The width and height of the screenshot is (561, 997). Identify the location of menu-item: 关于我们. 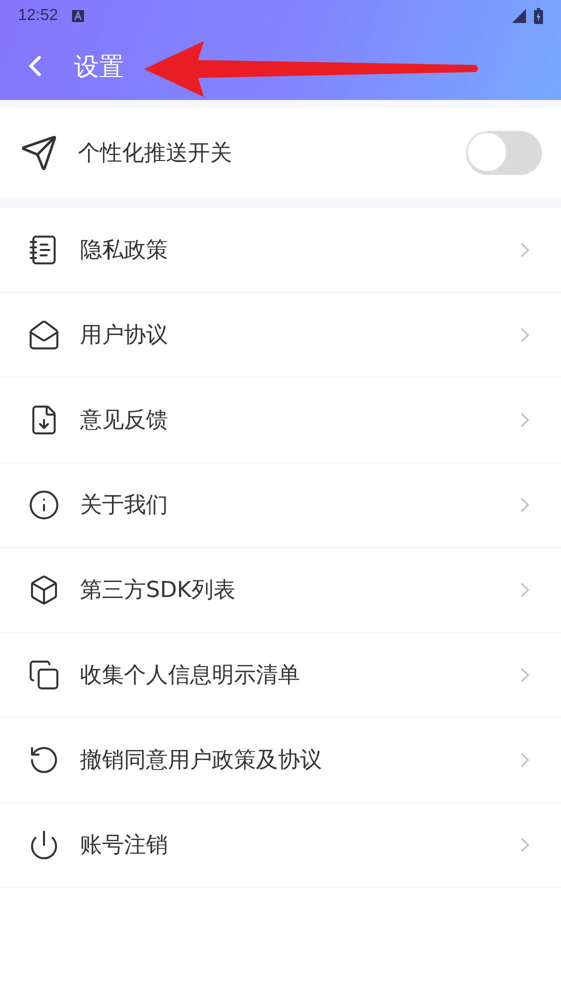
(280, 505).